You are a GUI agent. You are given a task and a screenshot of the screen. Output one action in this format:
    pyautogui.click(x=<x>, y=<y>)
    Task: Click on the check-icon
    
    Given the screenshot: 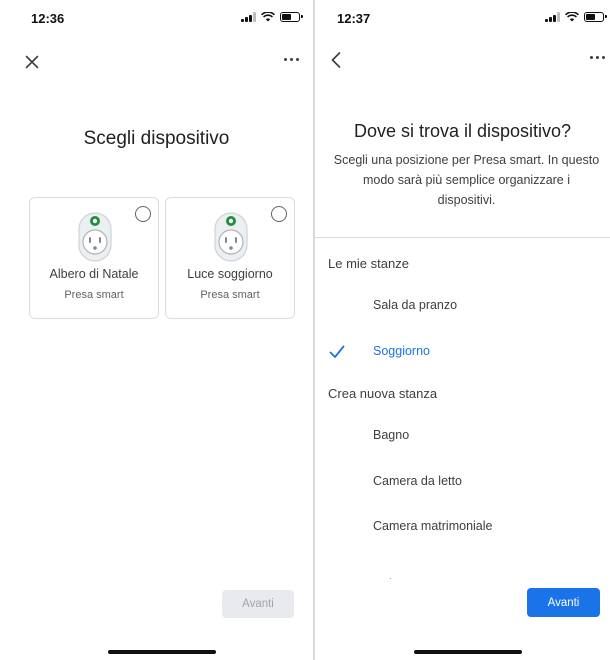 What is the action you would take?
    pyautogui.click(x=337, y=351)
    